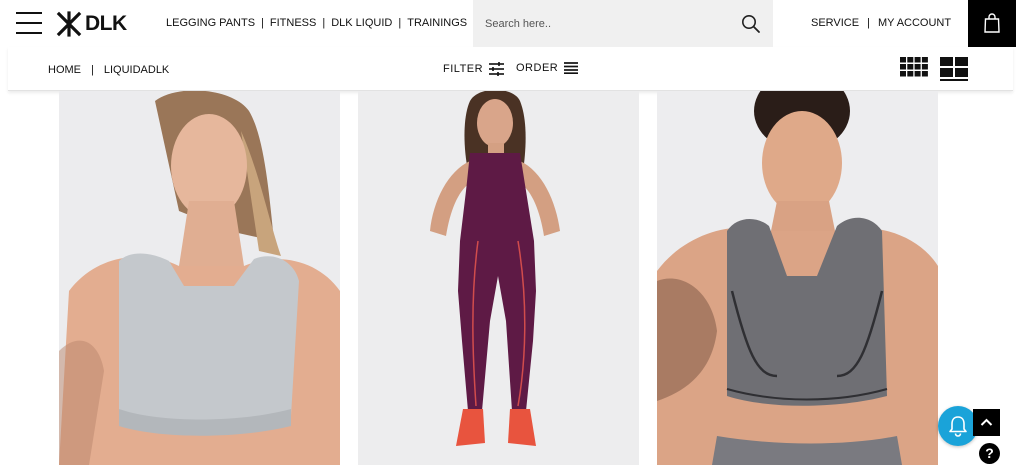  I want to click on breadcrumb-home: HOME, so click(64, 70).